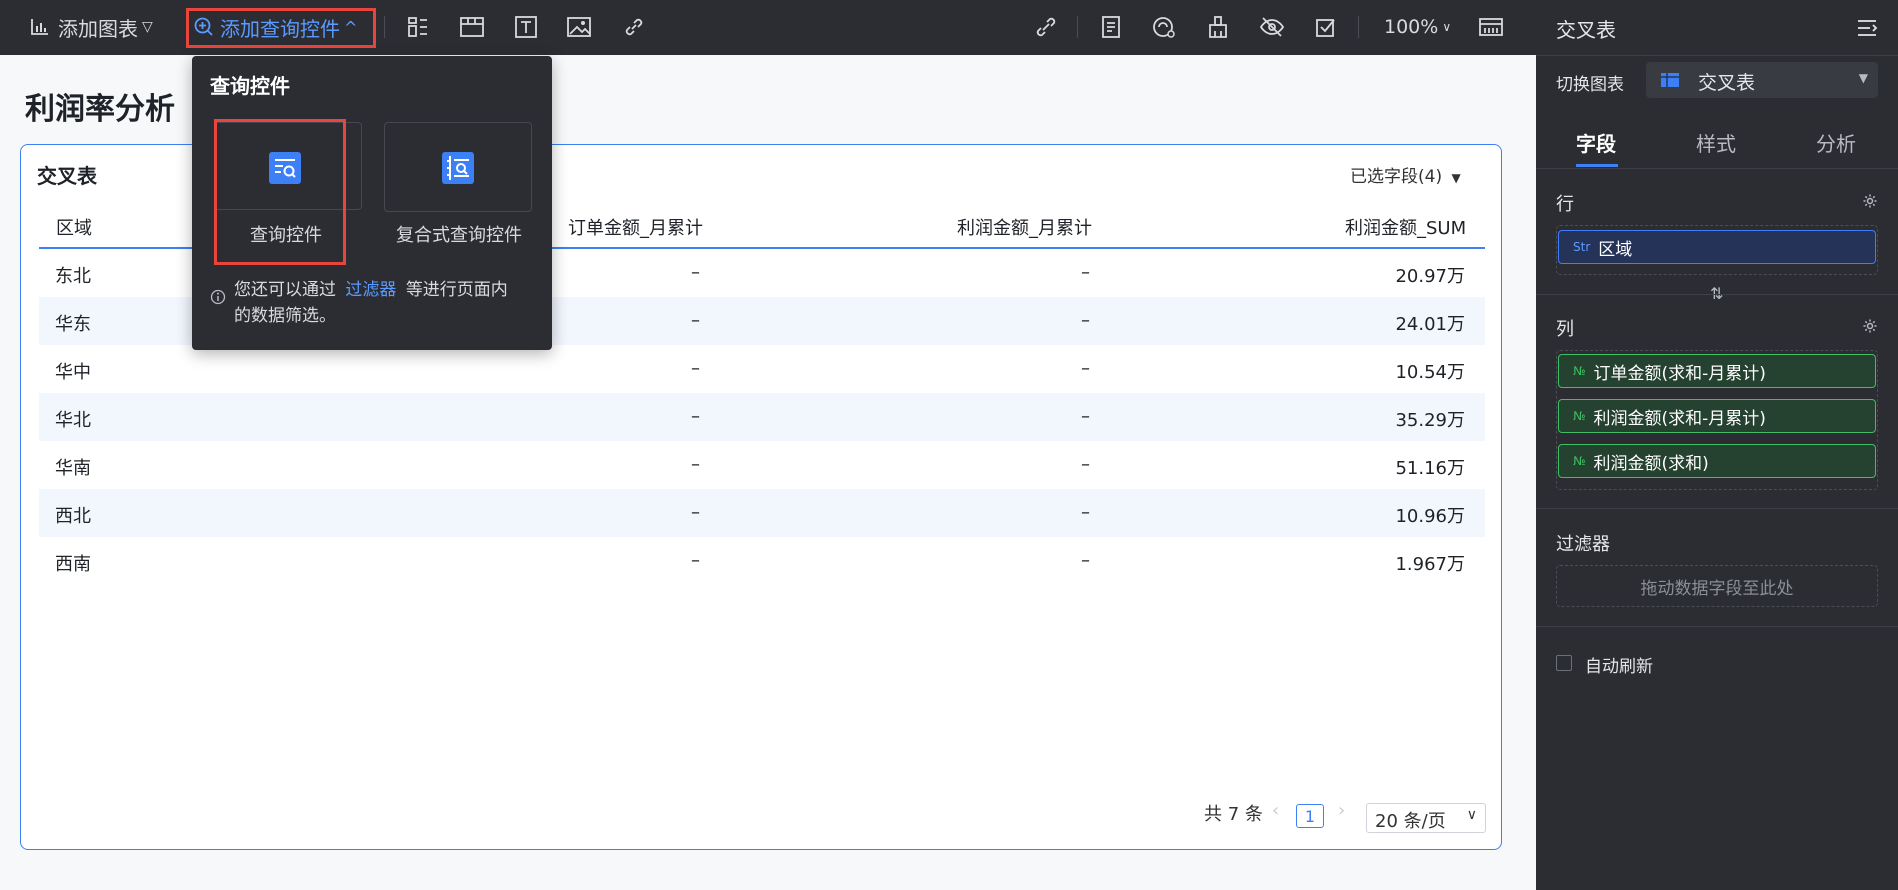 This screenshot has height=890, width=1898. I want to click on next-page-icon: ›, so click(1341, 810).